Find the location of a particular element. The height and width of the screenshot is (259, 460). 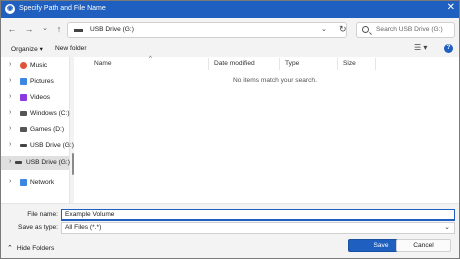

address-bar: USB Drive (G:) ⌄ ↻ is located at coordinates (207, 30).